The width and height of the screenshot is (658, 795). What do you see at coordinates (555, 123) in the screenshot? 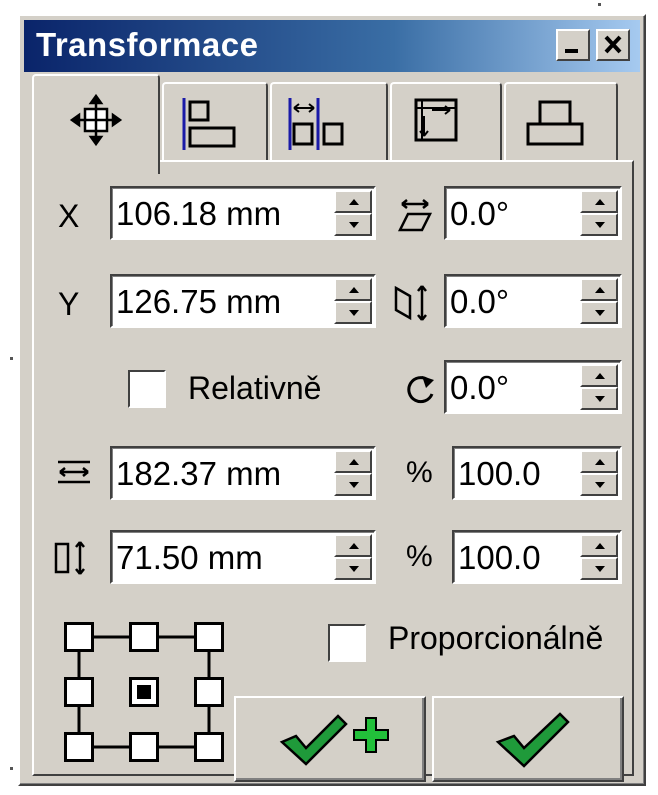
I see `group-icon` at bounding box center [555, 123].